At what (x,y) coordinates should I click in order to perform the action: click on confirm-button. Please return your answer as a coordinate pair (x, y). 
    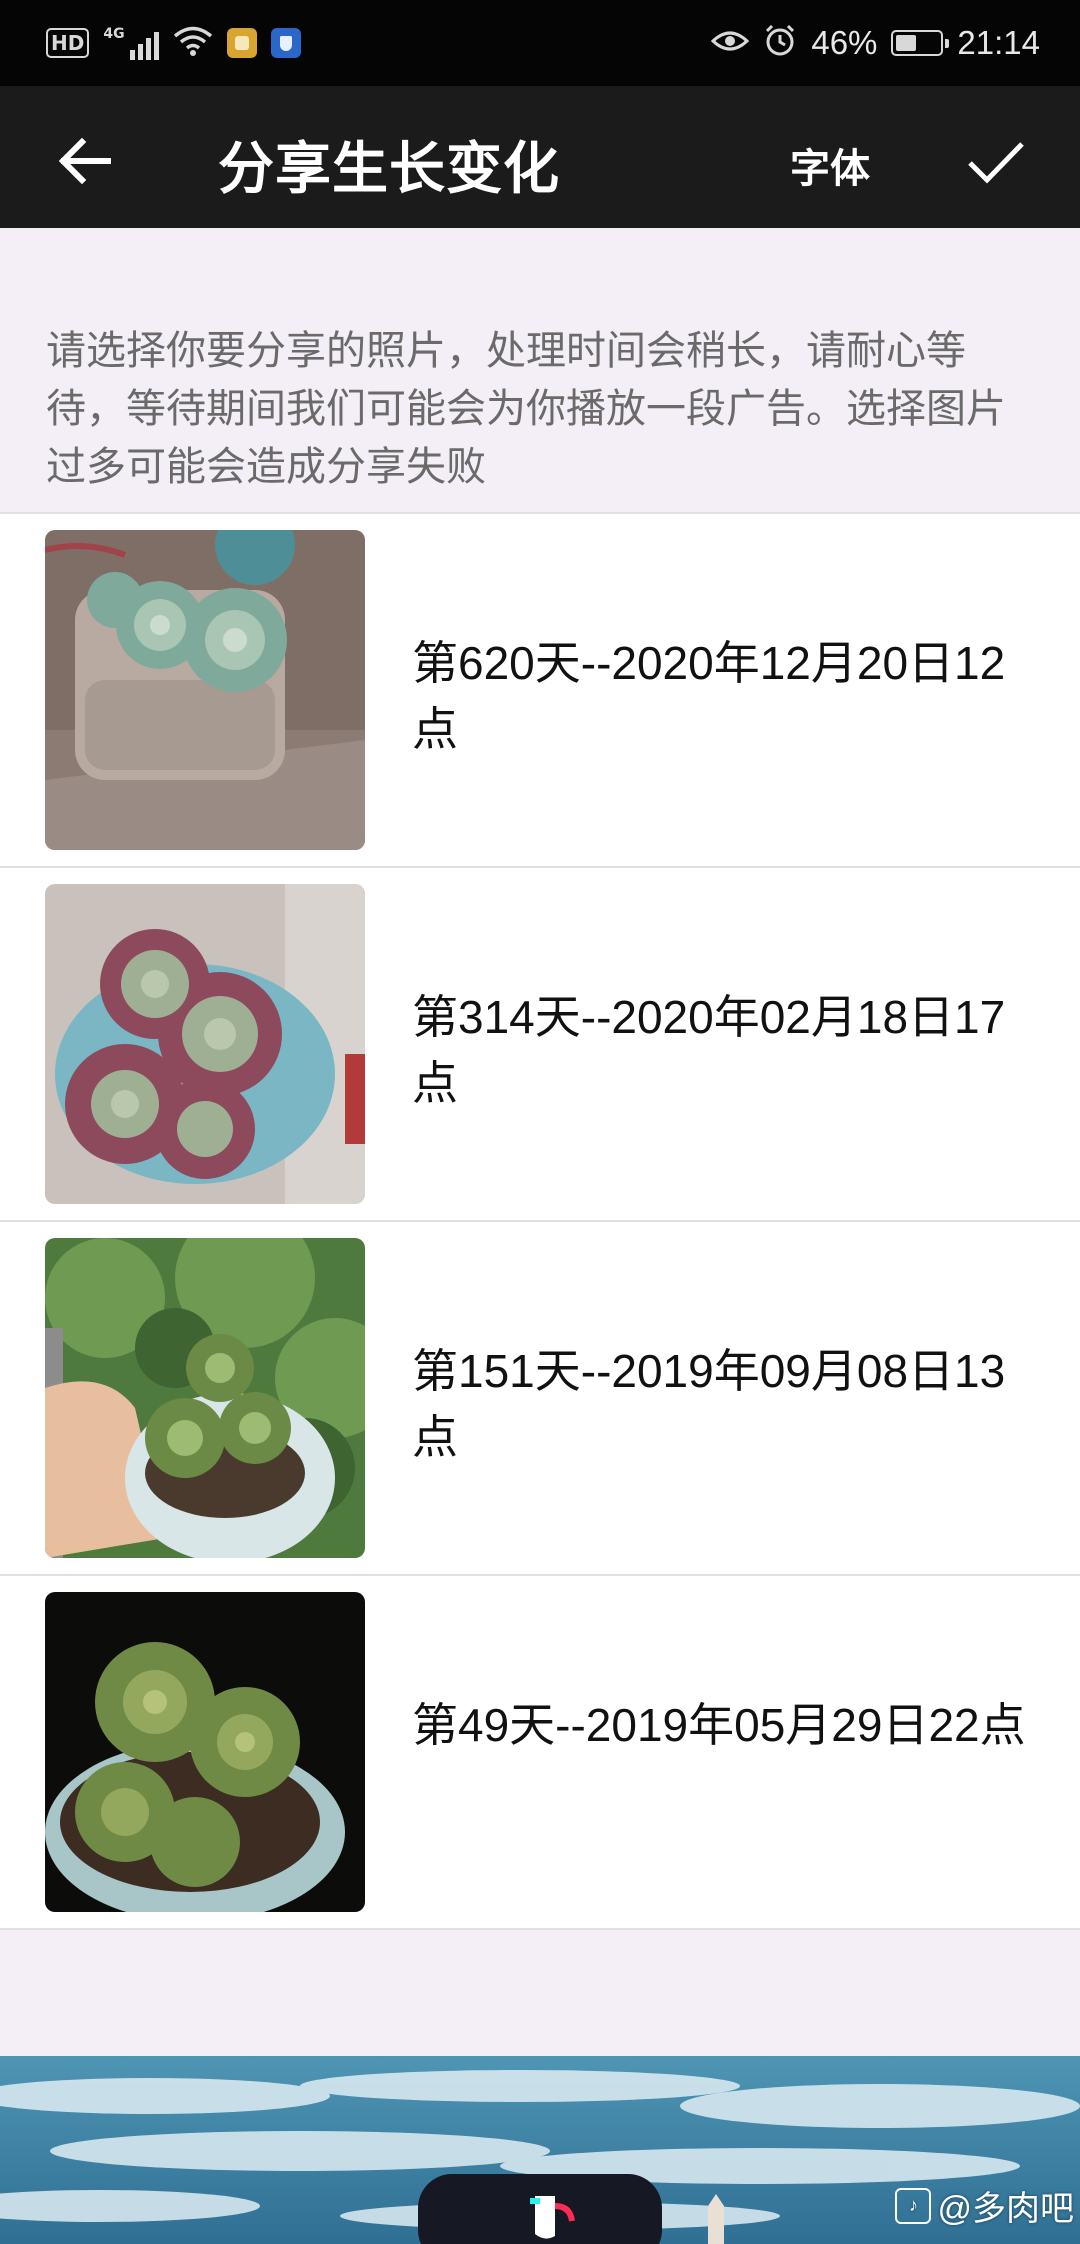
    Looking at the image, I should click on (996, 162).